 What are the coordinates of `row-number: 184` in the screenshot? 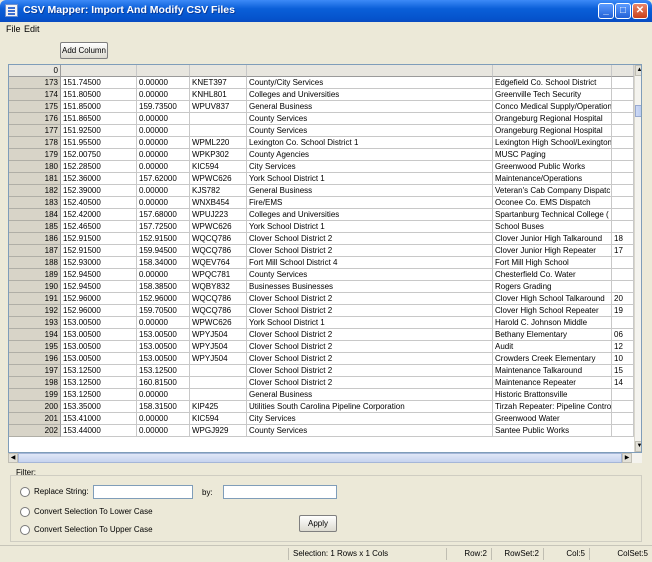 It's located at (35, 215).